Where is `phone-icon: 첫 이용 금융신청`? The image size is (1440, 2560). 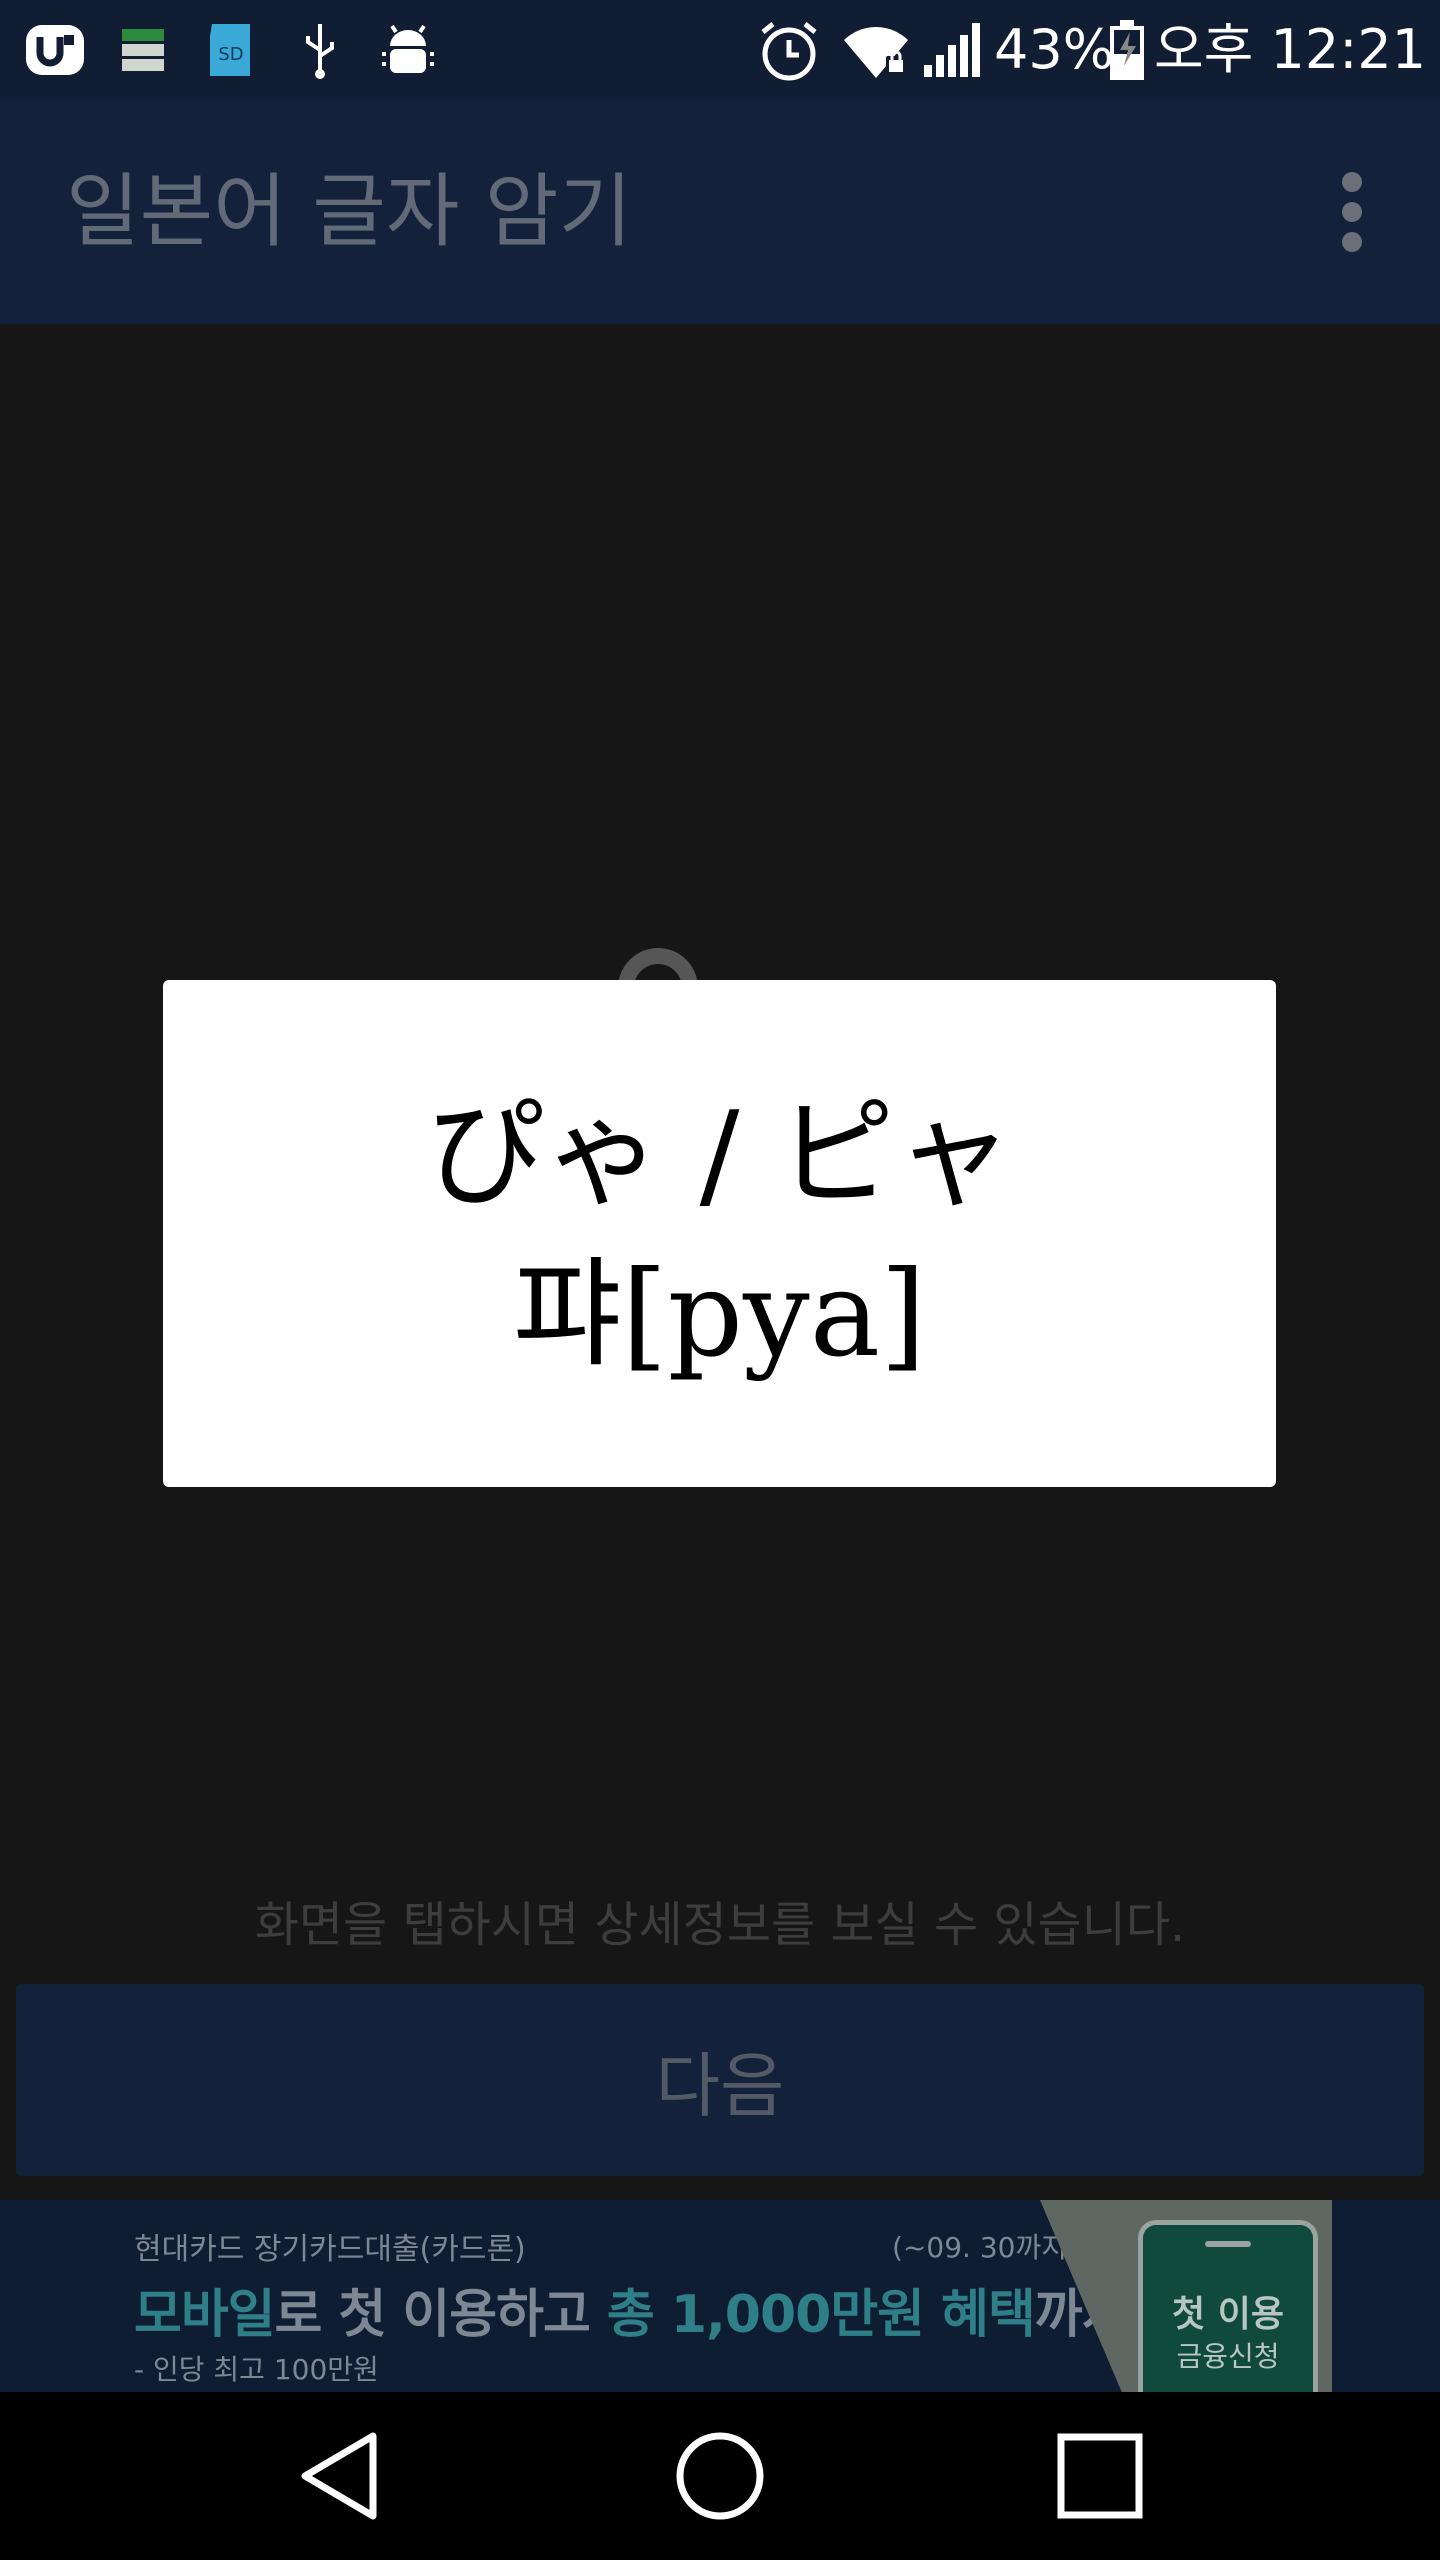
phone-icon: 첫 이용 금융신청 is located at coordinates (1228, 2306).